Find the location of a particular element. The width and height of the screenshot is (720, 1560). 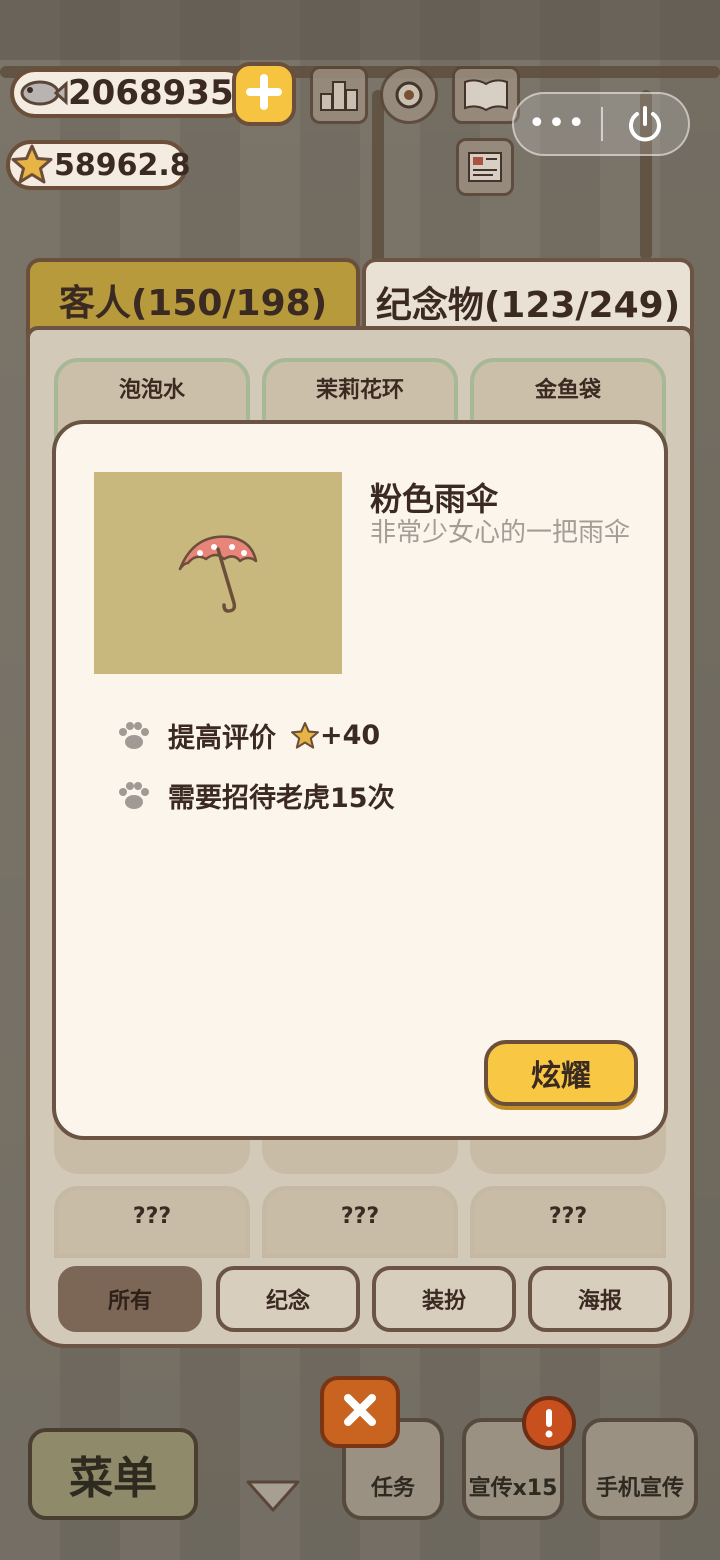

item-image is located at coordinates (218, 573).